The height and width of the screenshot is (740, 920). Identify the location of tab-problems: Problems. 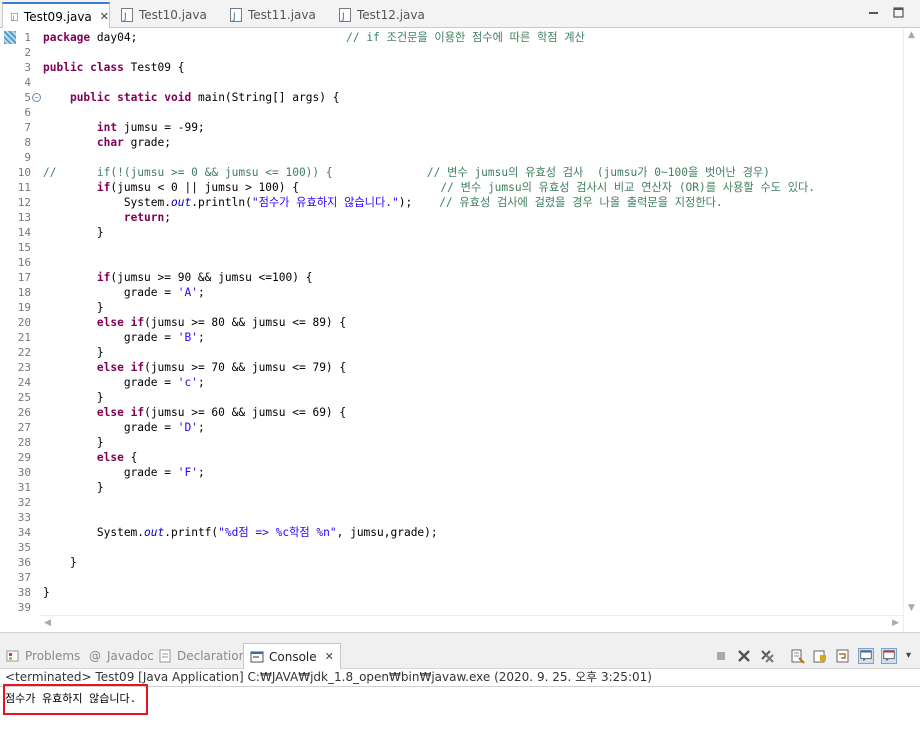
(43, 656).